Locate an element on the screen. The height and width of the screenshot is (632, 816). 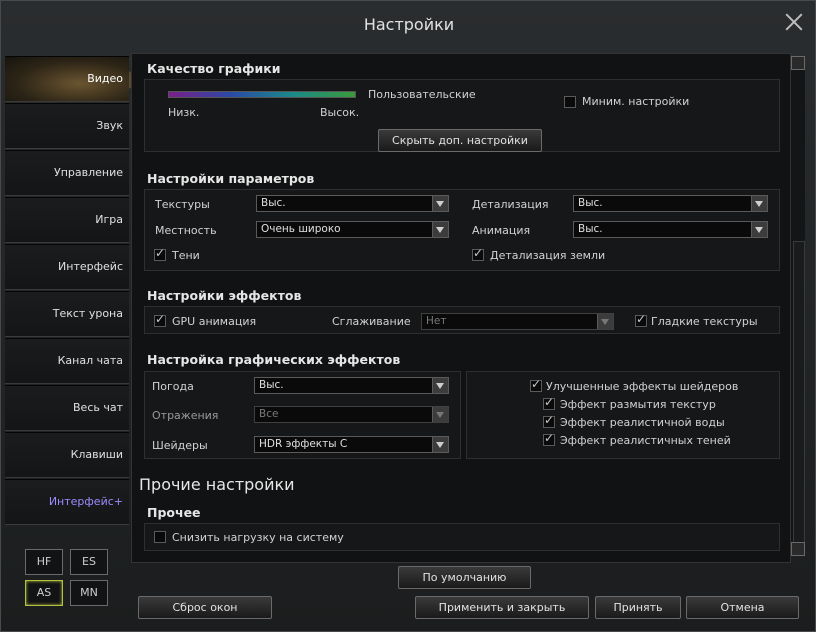
quality-slider is located at coordinates (262, 94).